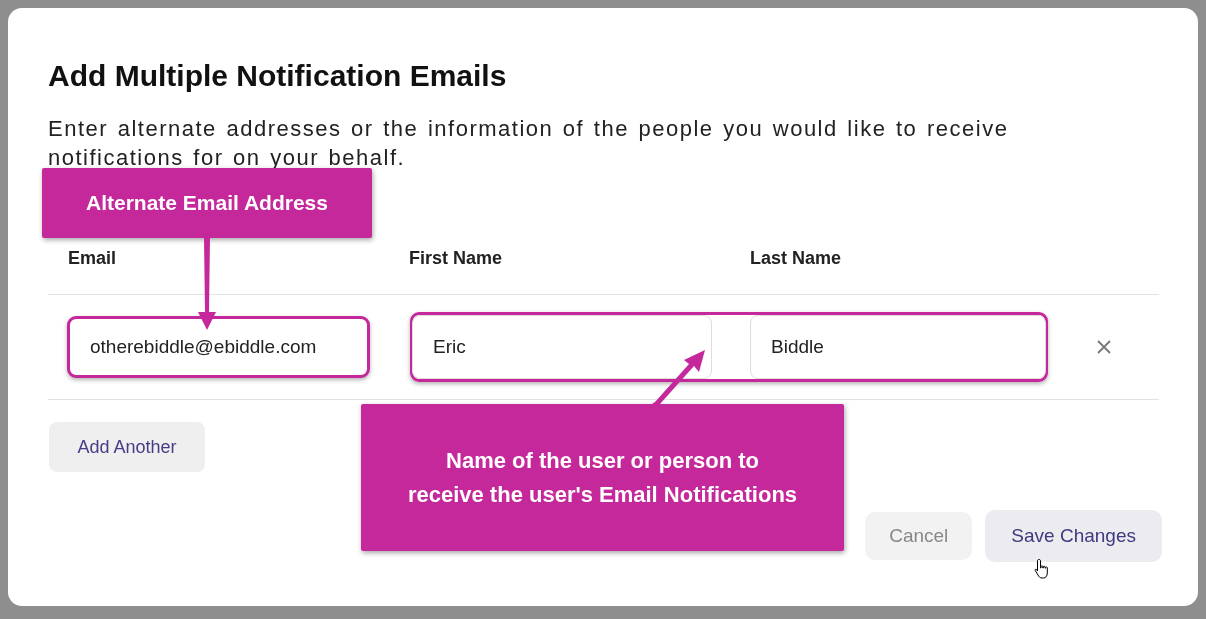  Describe the element at coordinates (1073, 536) in the screenshot. I see `dialog-button: Save Changes` at that location.